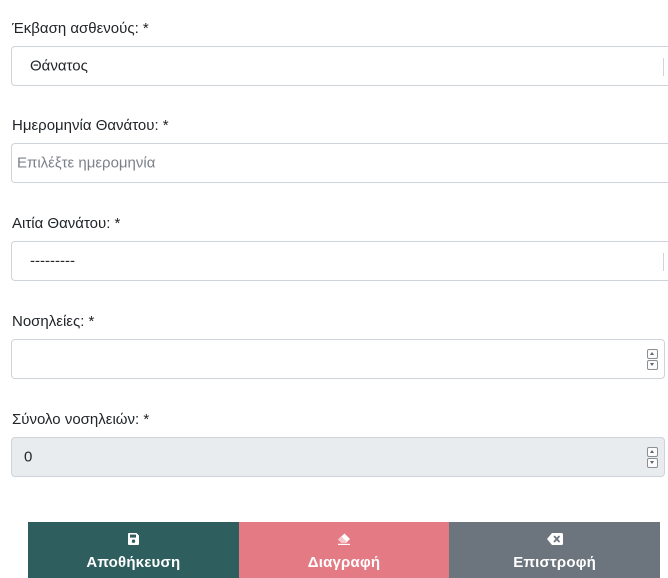 Image resolution: width=668 pixels, height=578 pixels. Describe the element at coordinates (555, 550) in the screenshot. I see `back-button: Επιστροφή` at that location.